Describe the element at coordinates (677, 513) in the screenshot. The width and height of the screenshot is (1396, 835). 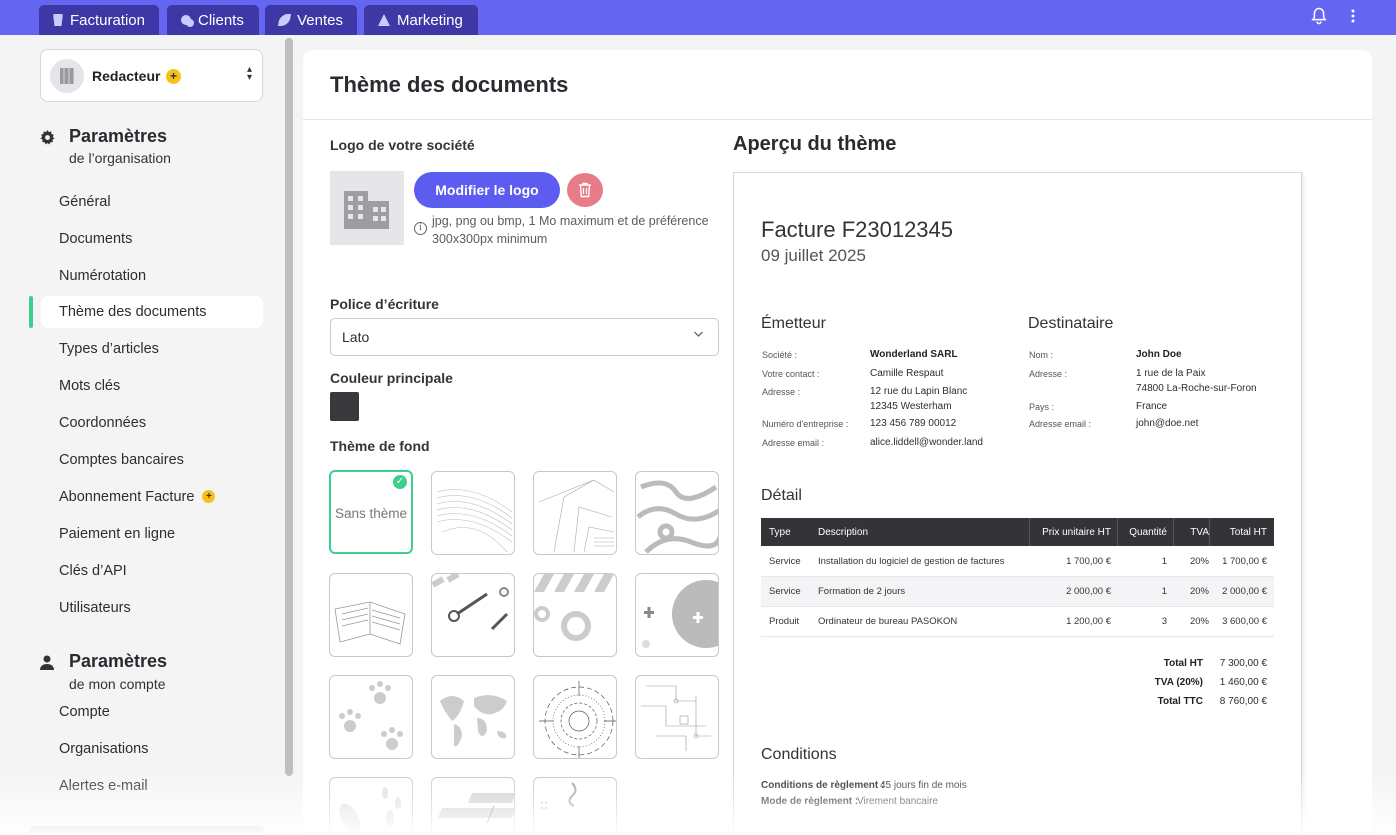
I see `theme-option-topography` at that location.